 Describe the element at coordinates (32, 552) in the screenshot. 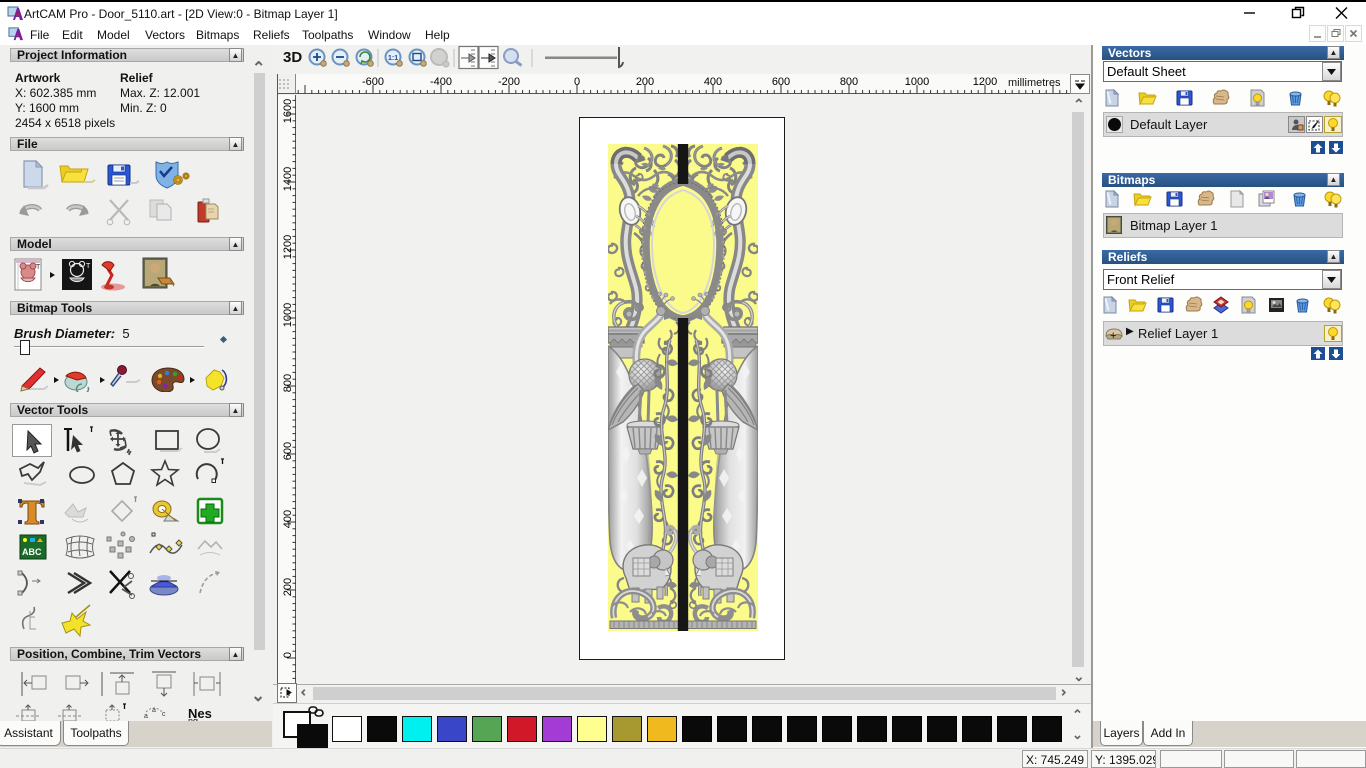

I see `svg-text: ABC` at that location.